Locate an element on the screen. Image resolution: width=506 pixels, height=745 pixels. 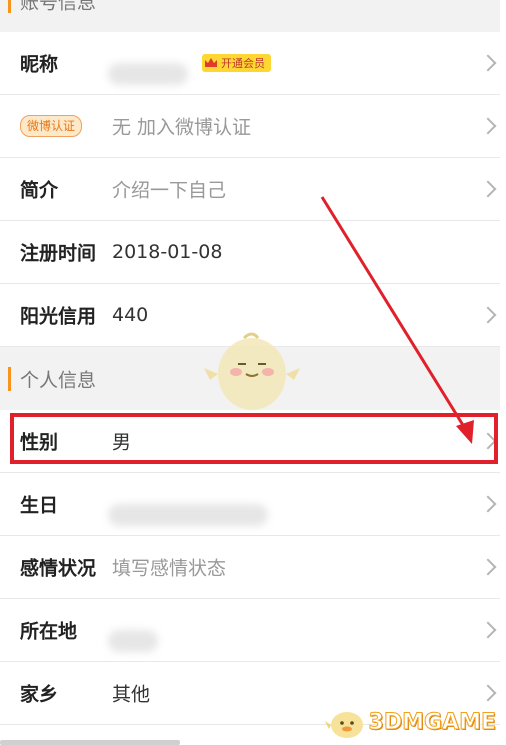
mascot-small-icon is located at coordinates (343, 725).